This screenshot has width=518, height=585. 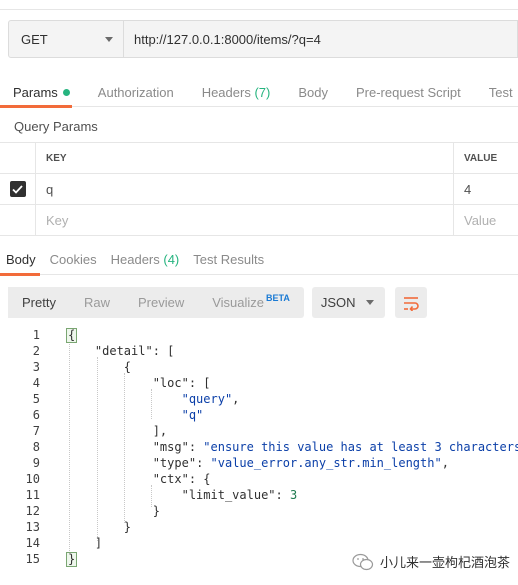 I want to click on code-line: "detail": [, so click(x=134, y=351).